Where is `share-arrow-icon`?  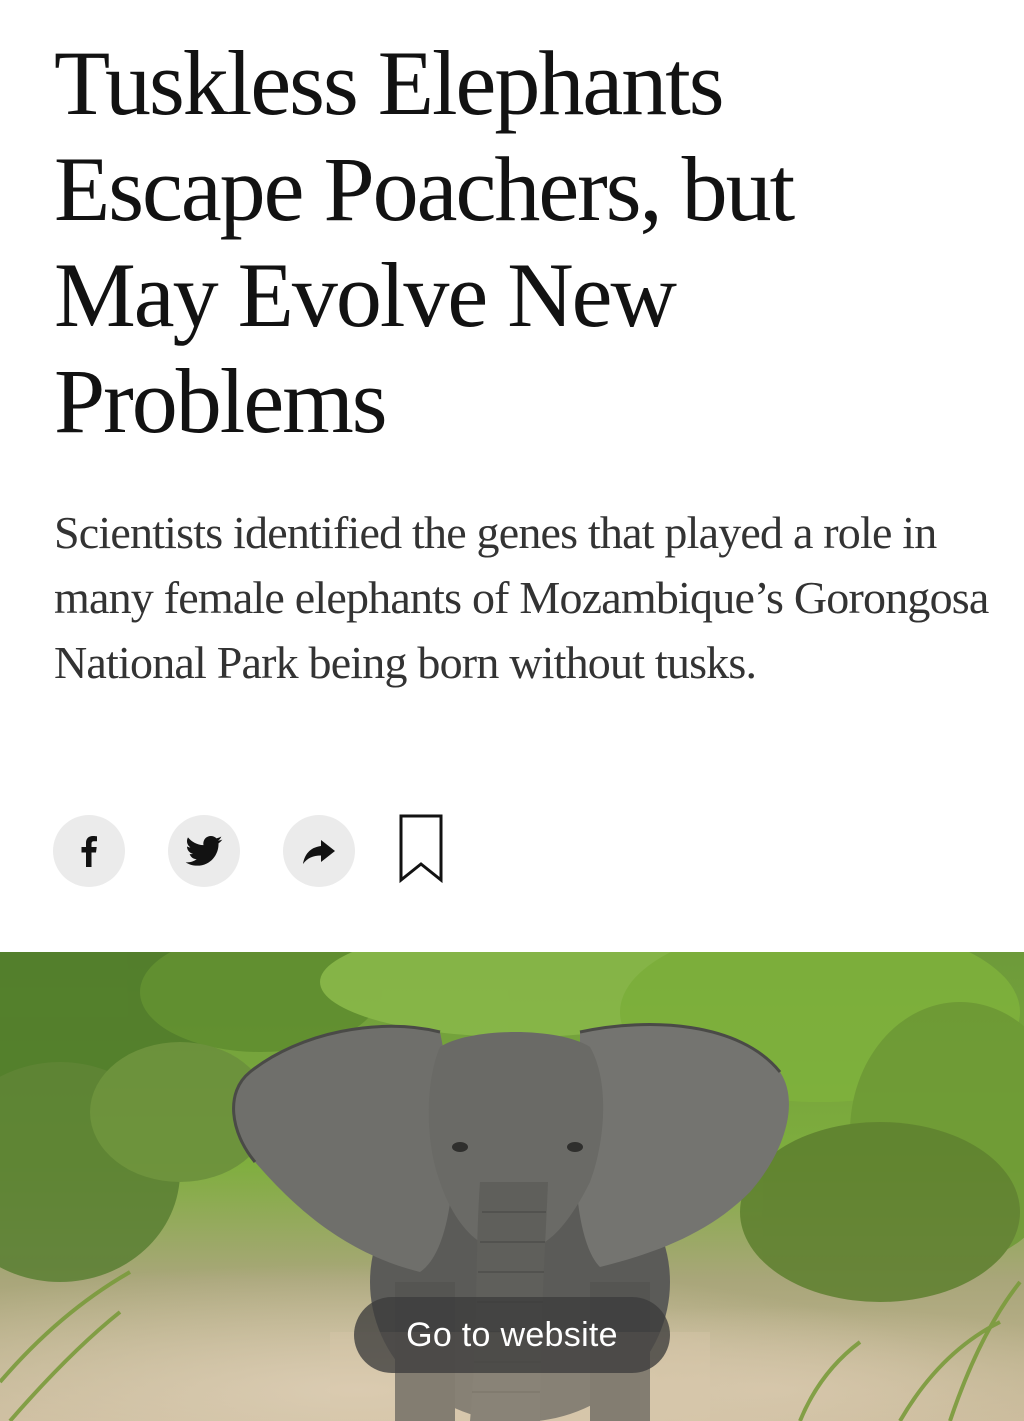 share-arrow-icon is located at coordinates (319, 851).